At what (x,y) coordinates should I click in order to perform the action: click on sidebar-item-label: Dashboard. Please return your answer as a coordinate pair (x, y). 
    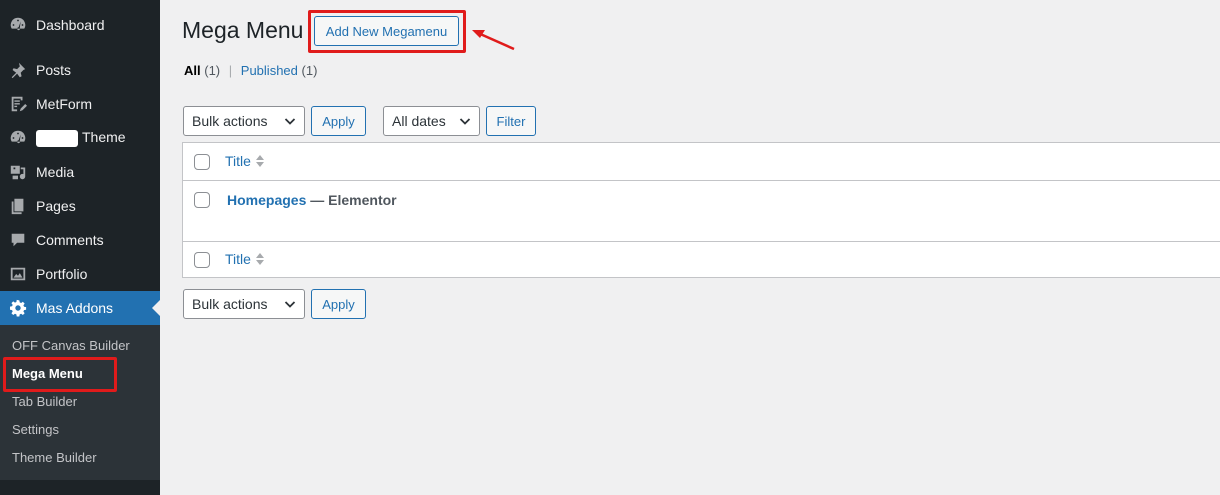
    Looking at the image, I should click on (70, 25).